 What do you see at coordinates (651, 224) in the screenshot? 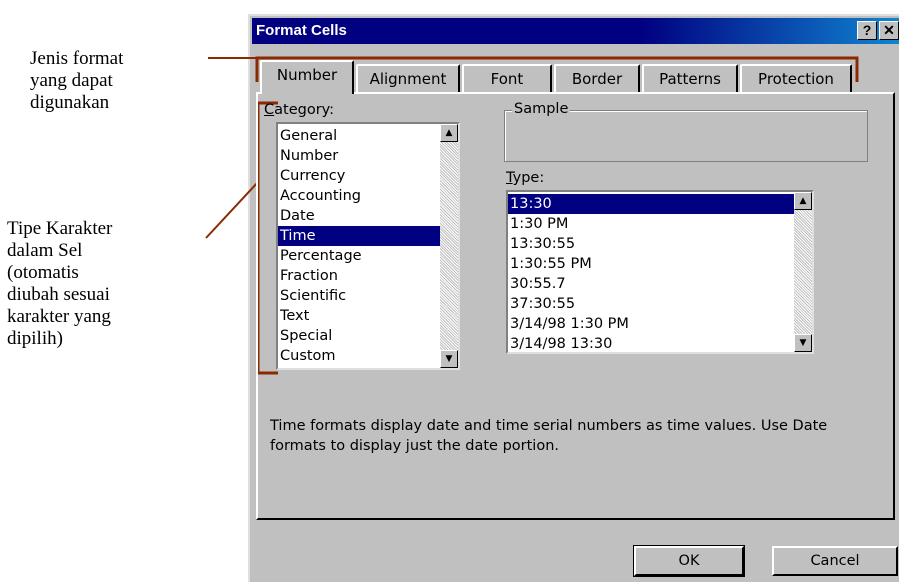
I see `list-item: 1:30 PM` at bounding box center [651, 224].